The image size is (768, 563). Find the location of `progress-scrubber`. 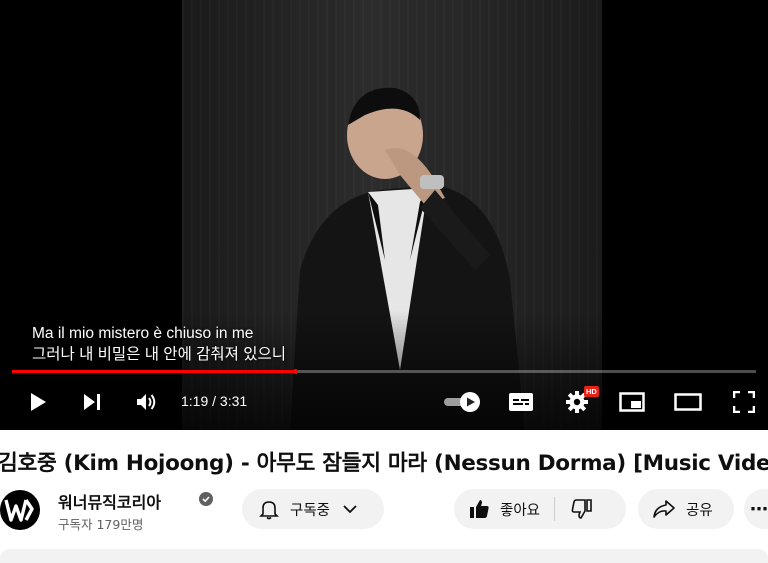

progress-scrubber is located at coordinates (295, 371).